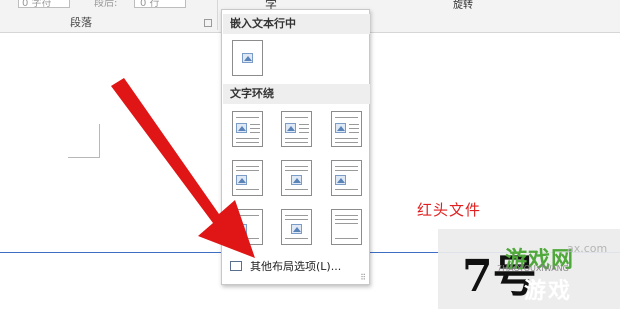  Describe the element at coordinates (587, 248) in the screenshot. I see `watermark-domain: ax.com` at that location.